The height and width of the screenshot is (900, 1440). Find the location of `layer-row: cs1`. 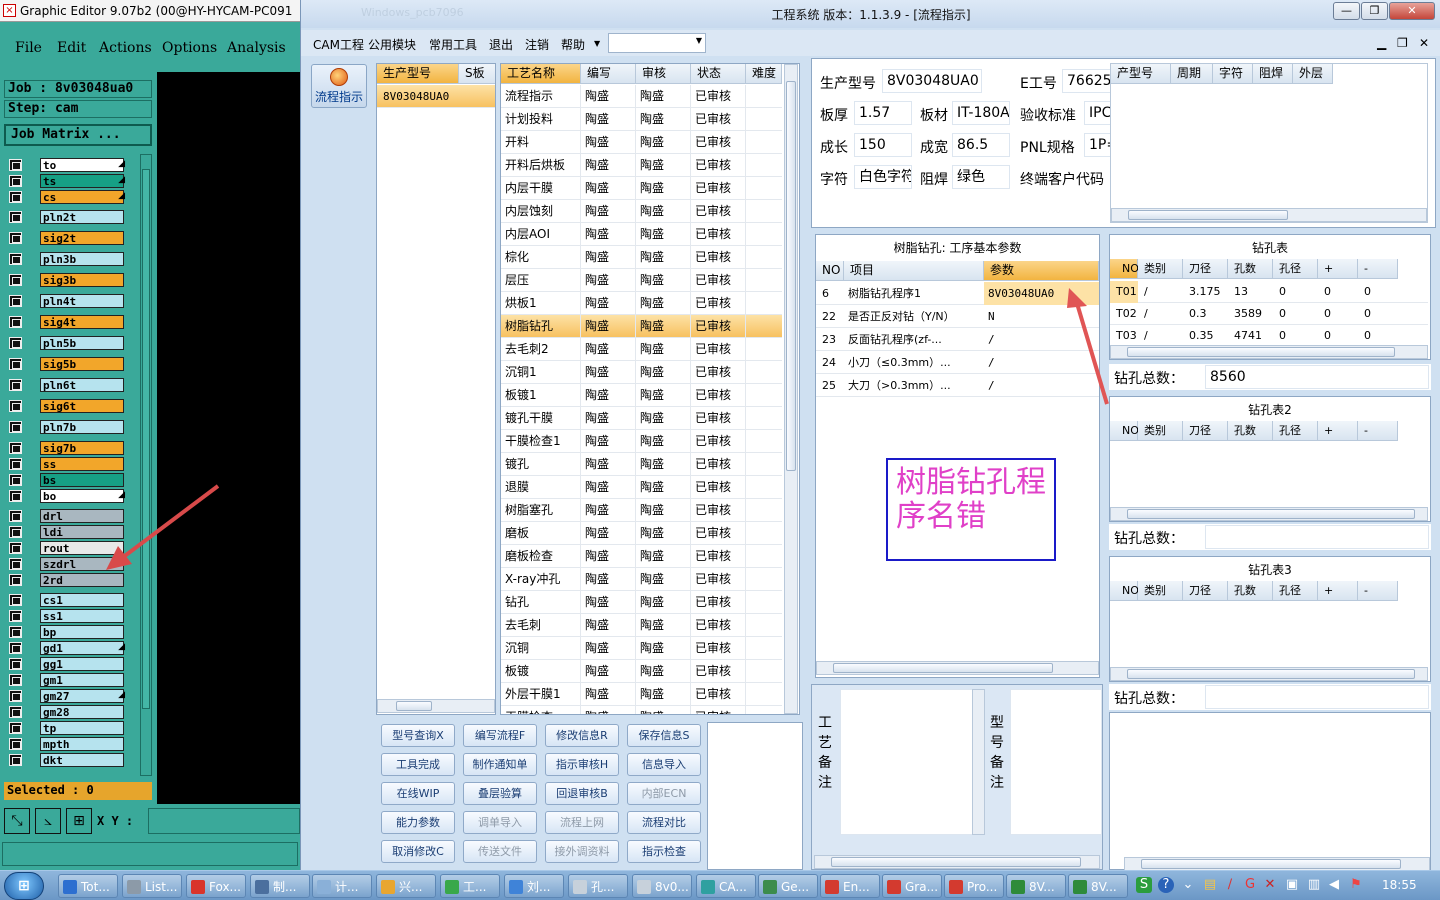

layer-row: cs1 is located at coordinates (66, 600).